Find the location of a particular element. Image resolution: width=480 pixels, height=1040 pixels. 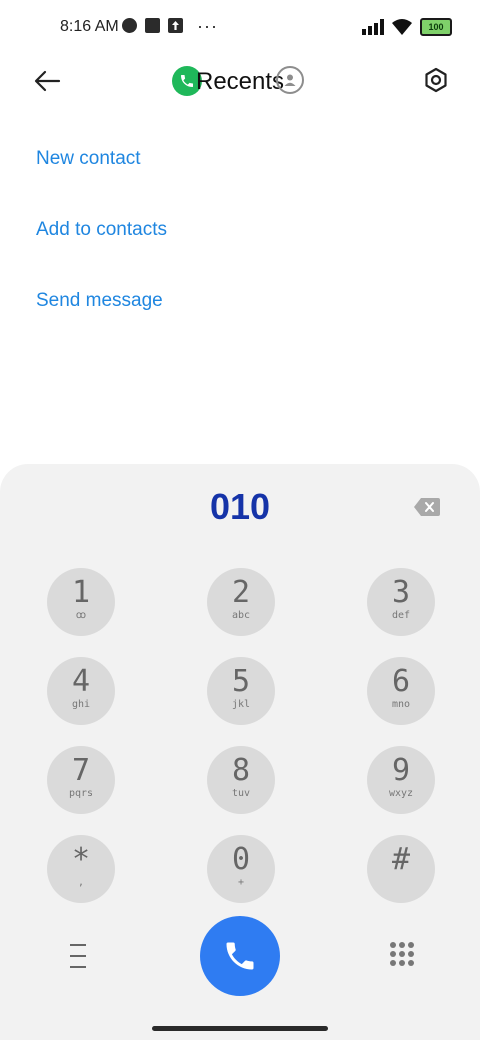

person-icon is located at coordinates (290, 80).